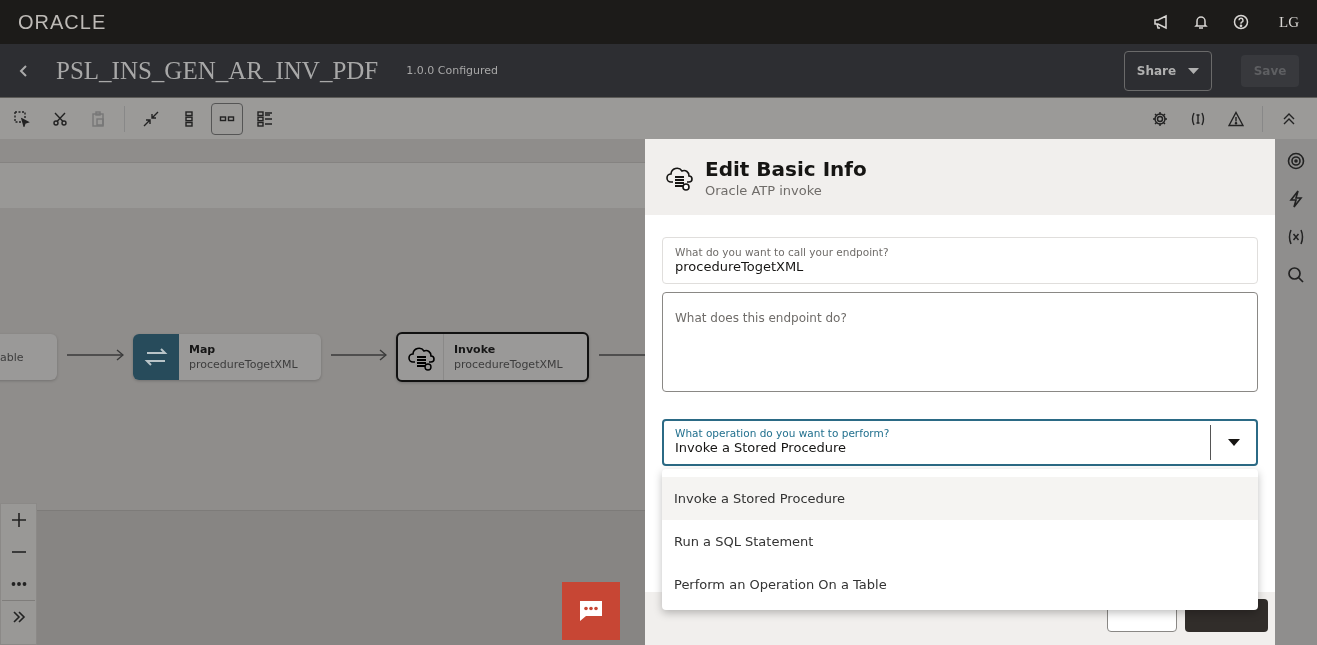  I want to click on dropdown-option: Invoke a Stored Procedure, so click(960, 498).